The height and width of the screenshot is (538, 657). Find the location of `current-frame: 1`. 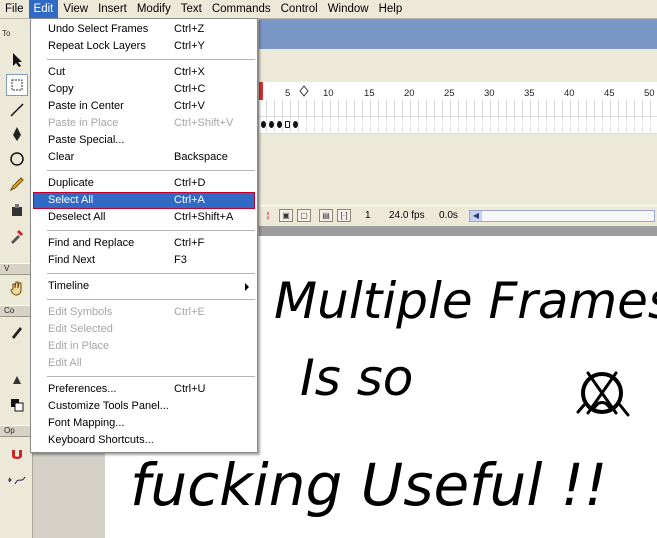

current-frame: 1 is located at coordinates (368, 215).